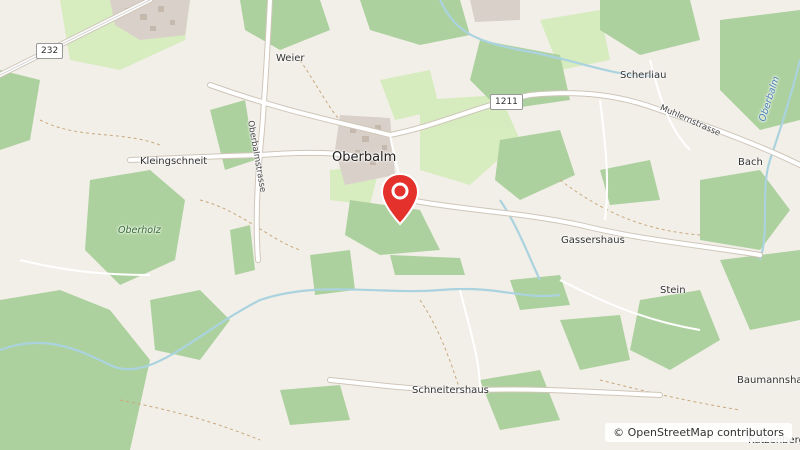 This screenshot has height=450, width=800. What do you see at coordinates (593, 240) in the screenshot?
I see `place-label-gassershaus: Gassershaus` at bounding box center [593, 240].